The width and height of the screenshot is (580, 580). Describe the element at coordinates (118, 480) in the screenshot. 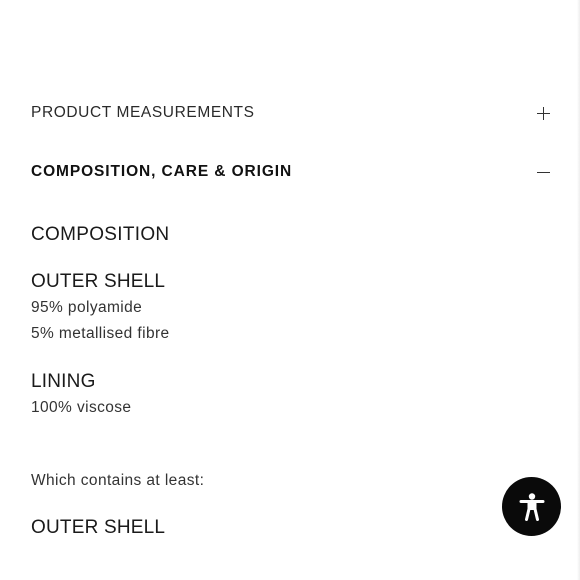

I see `contains-note: Which contains at least:` at that location.